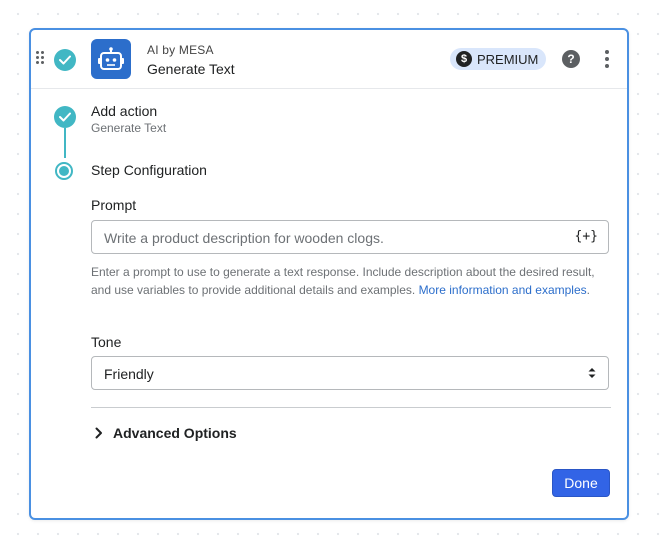  Describe the element at coordinates (607, 59) in the screenshot. I see `more-options-icon` at that location.